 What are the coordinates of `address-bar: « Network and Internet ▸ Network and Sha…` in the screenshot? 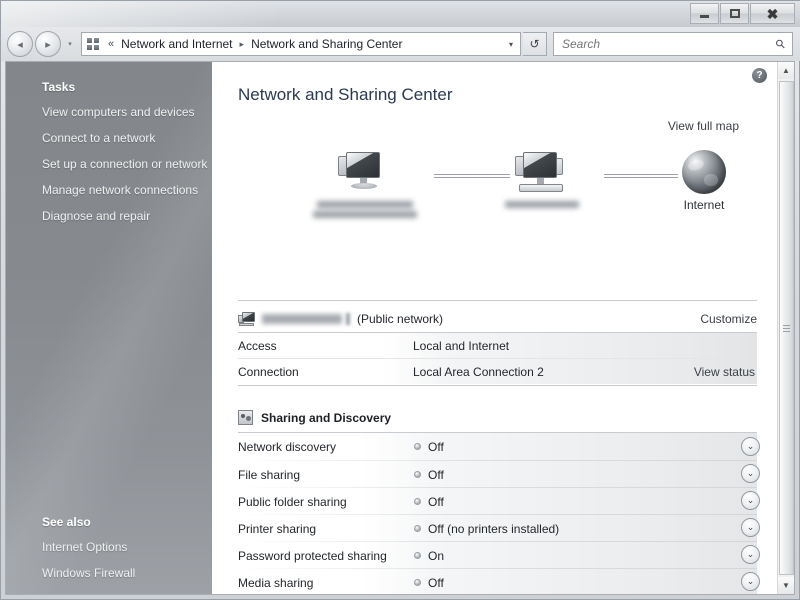 It's located at (301, 44).